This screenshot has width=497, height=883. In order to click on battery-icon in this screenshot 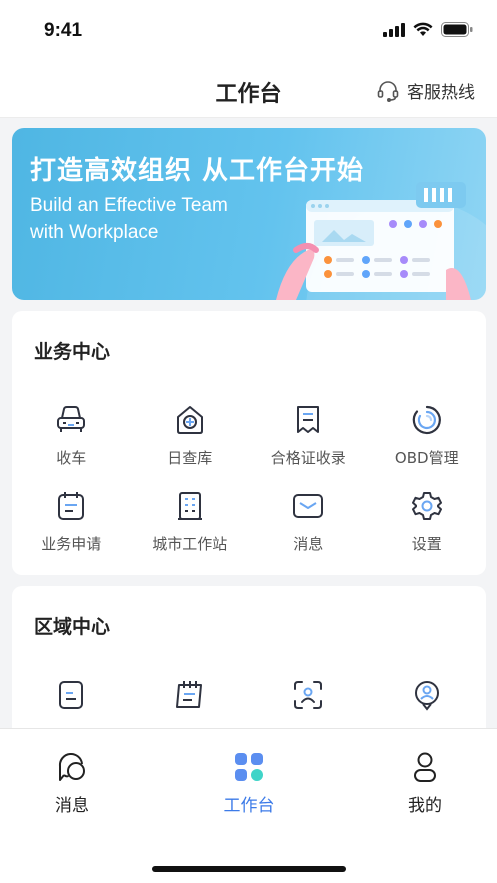, I will do `click(457, 29)`.